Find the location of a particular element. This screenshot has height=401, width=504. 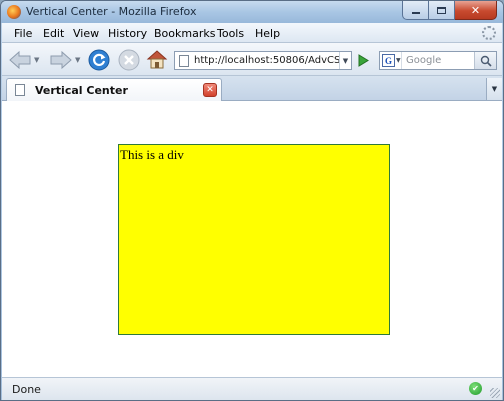

tab-strip: Vertical Center ✕ ▼ is located at coordinates (252, 88).